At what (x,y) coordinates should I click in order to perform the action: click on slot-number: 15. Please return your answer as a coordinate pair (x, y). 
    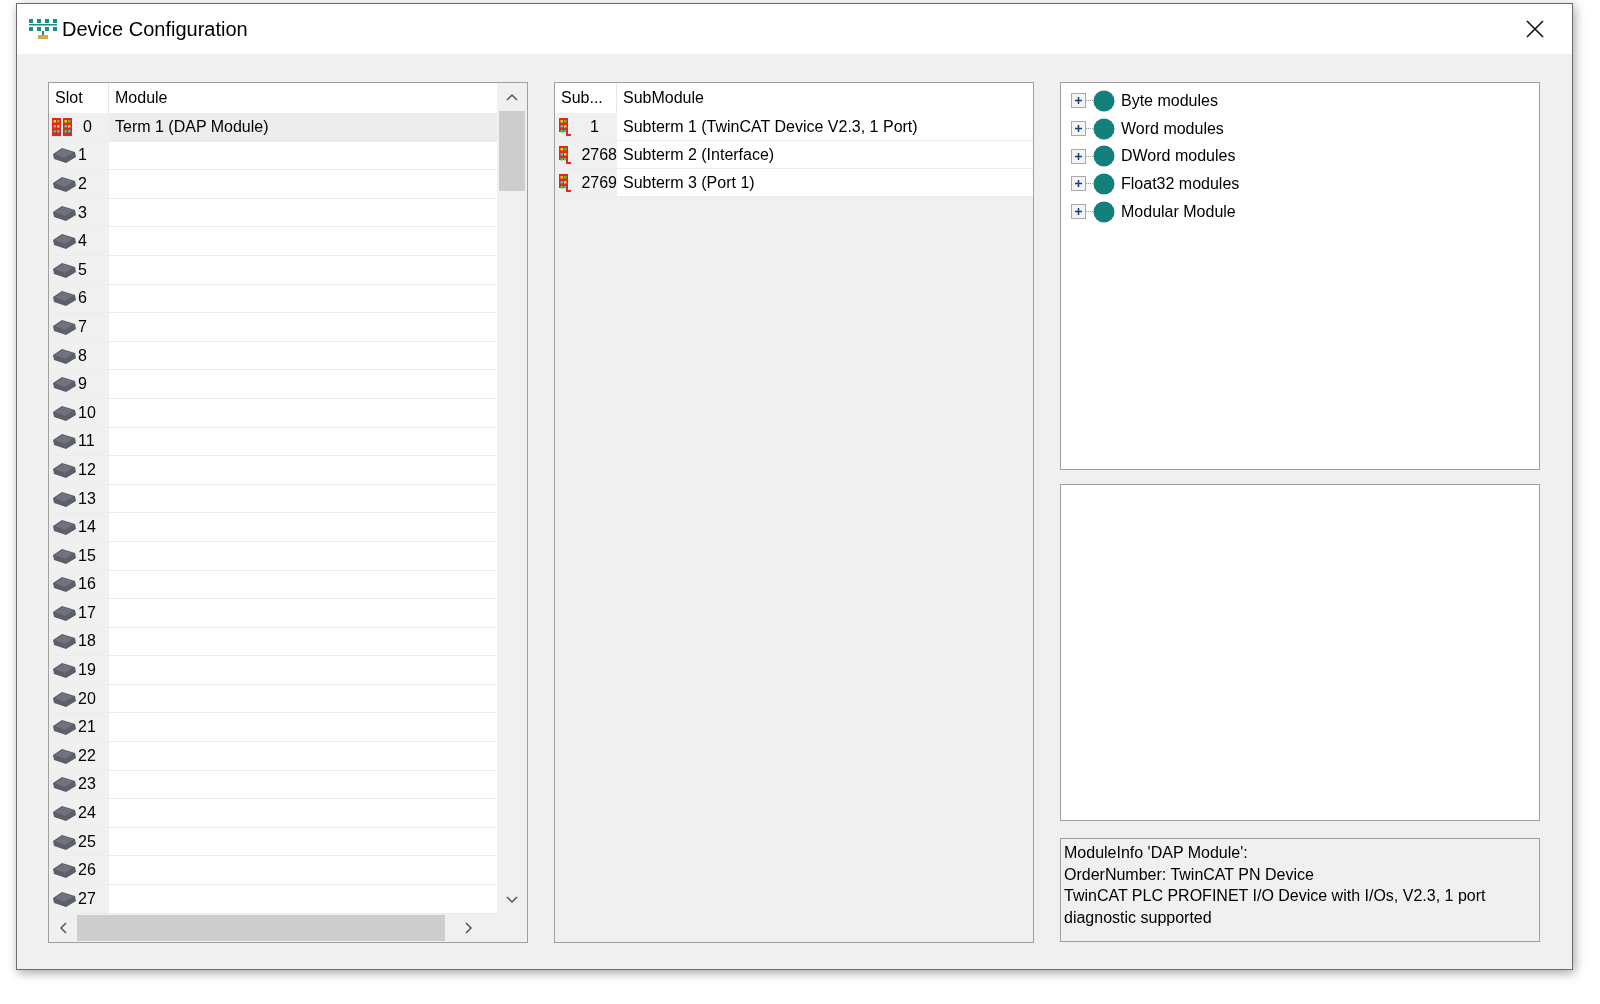
    Looking at the image, I should click on (87, 555).